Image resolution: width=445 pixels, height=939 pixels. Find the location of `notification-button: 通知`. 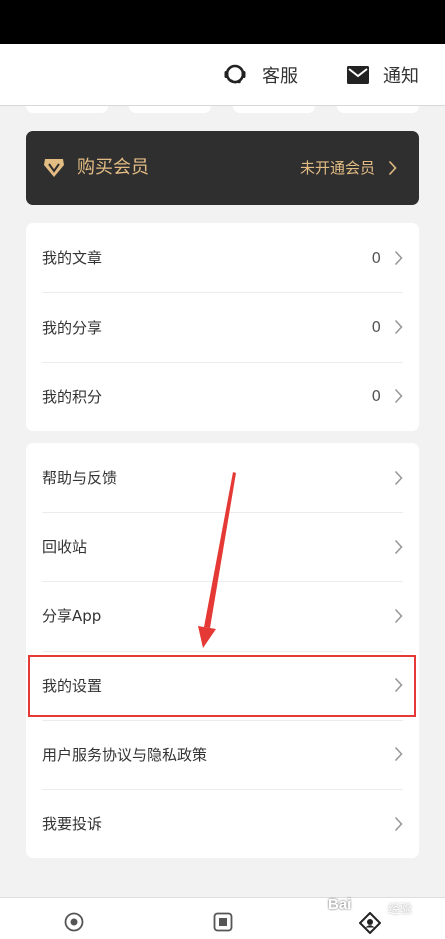

notification-button: 通知 is located at coordinates (383, 75).